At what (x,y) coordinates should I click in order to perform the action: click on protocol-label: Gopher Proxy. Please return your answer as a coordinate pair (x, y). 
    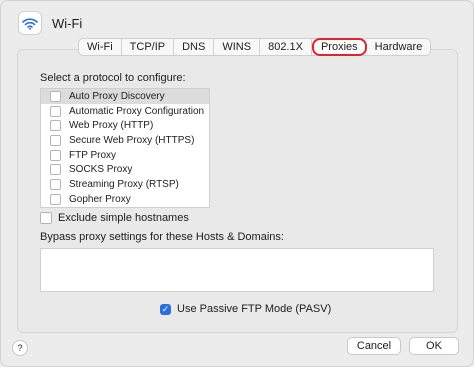
    Looking at the image, I should click on (100, 199).